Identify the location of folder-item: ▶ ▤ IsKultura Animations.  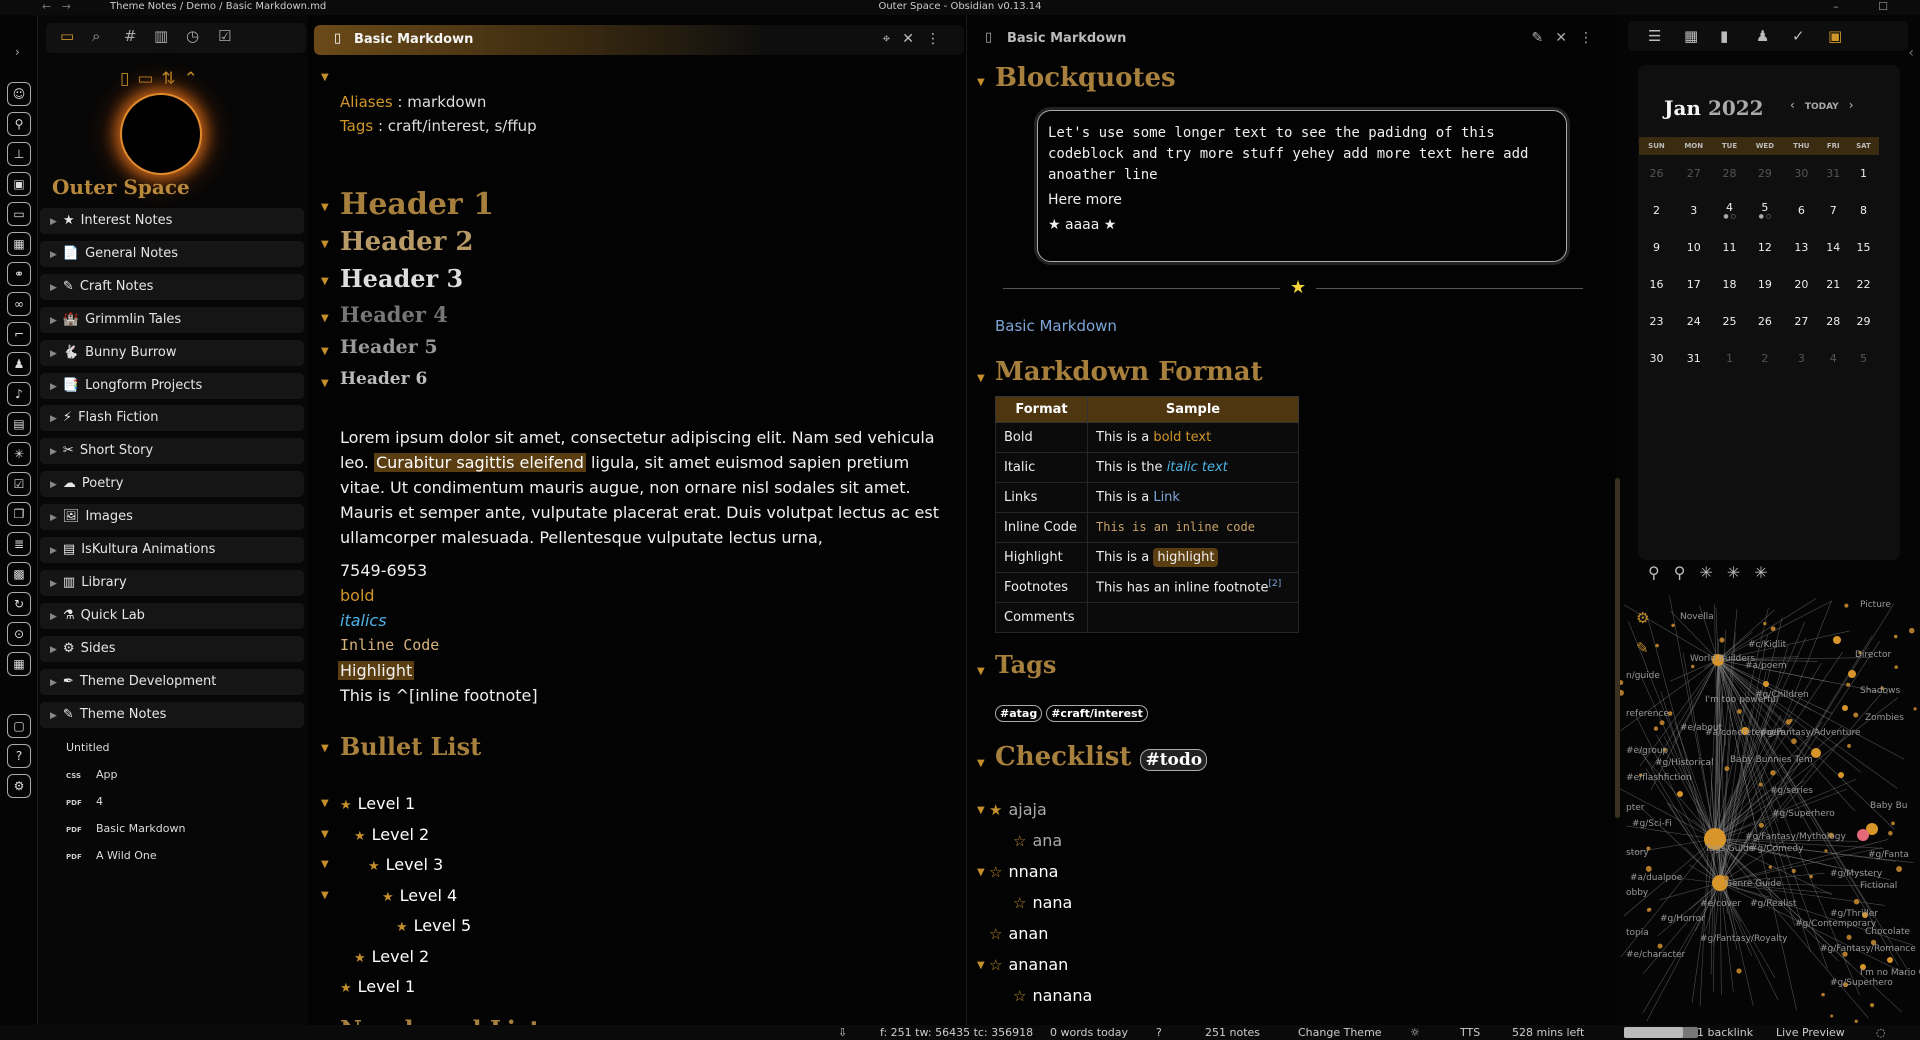
(172, 550).